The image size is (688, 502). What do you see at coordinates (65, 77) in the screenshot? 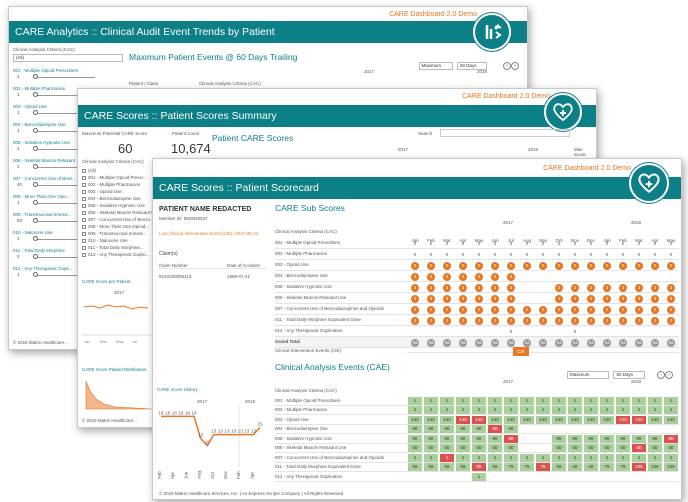
I see `slider-track` at bounding box center [65, 77].